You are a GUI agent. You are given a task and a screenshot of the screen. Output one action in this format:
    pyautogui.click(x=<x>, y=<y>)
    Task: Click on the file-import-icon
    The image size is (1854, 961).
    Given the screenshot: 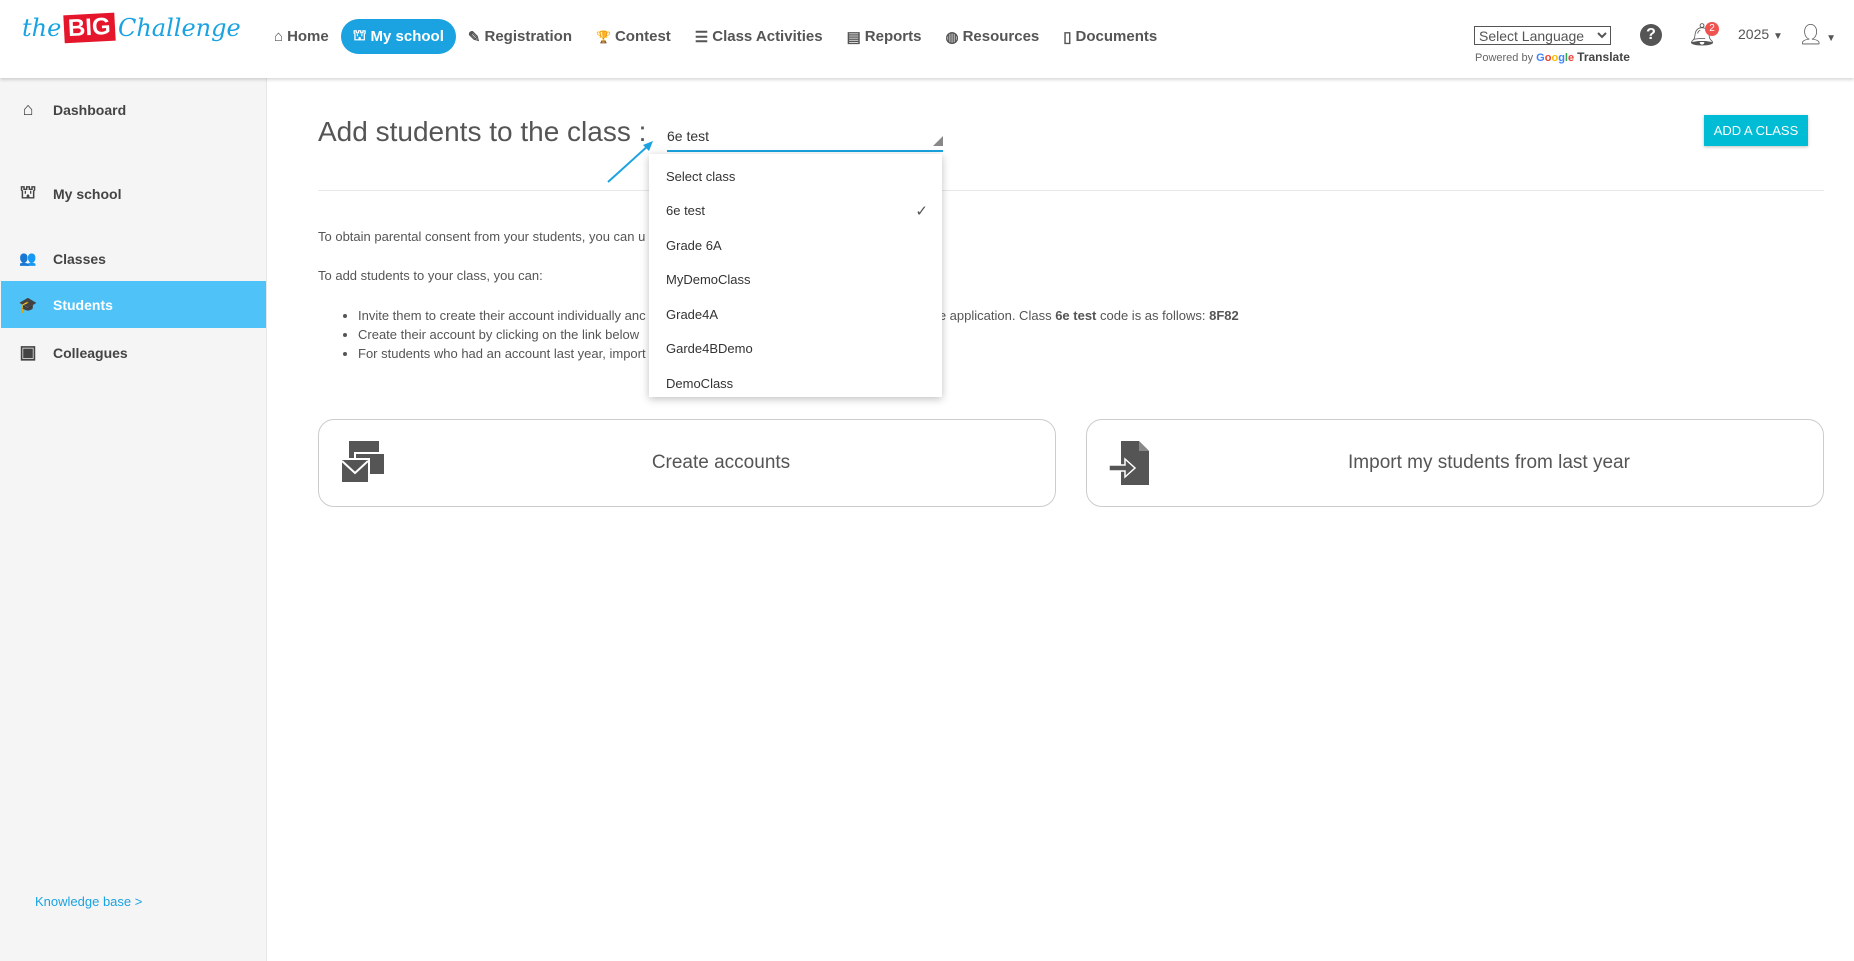 What is the action you would take?
    pyautogui.click(x=1128, y=463)
    